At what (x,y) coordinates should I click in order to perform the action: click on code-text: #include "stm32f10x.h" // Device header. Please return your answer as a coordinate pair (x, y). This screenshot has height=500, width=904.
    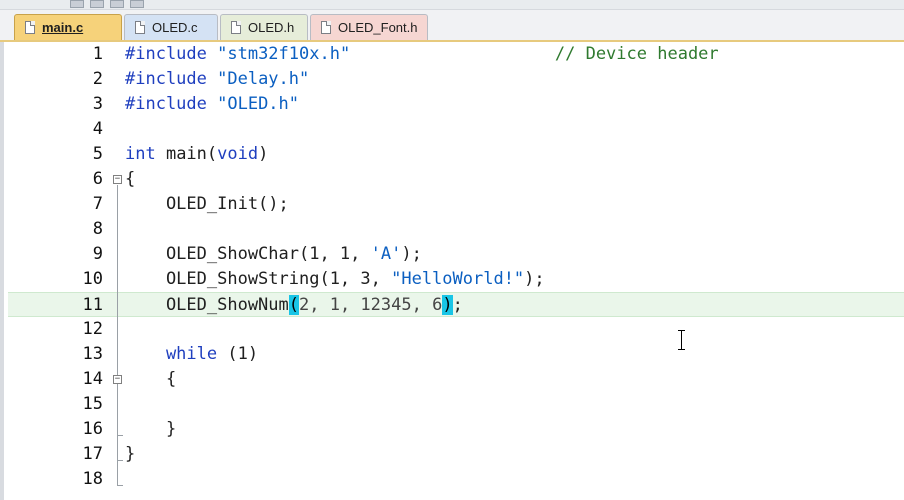
    Looking at the image, I should click on (422, 54).